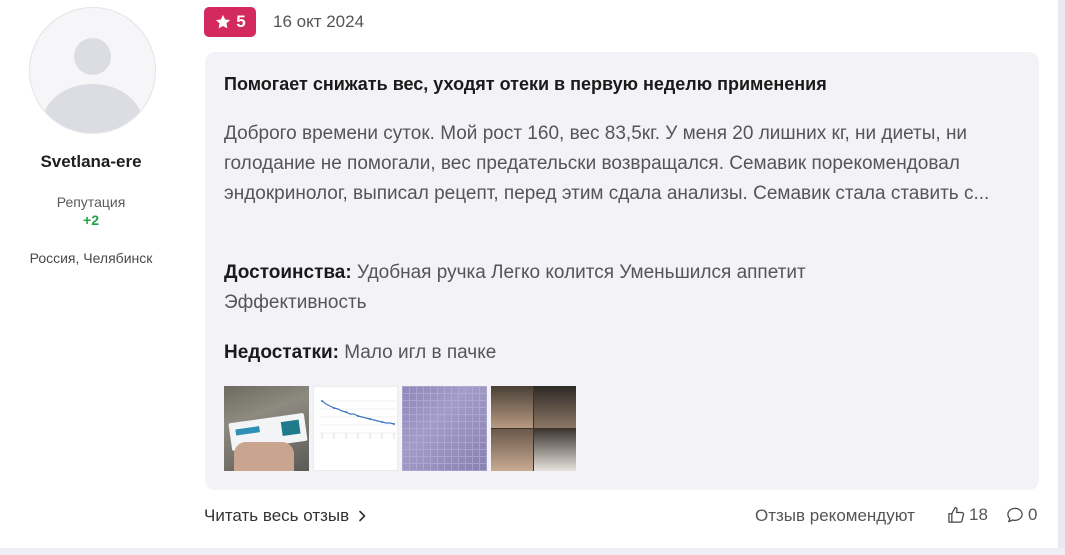 Image resolution: width=1065 pixels, height=555 pixels. I want to click on reputation-label: Репутация, so click(91, 202).